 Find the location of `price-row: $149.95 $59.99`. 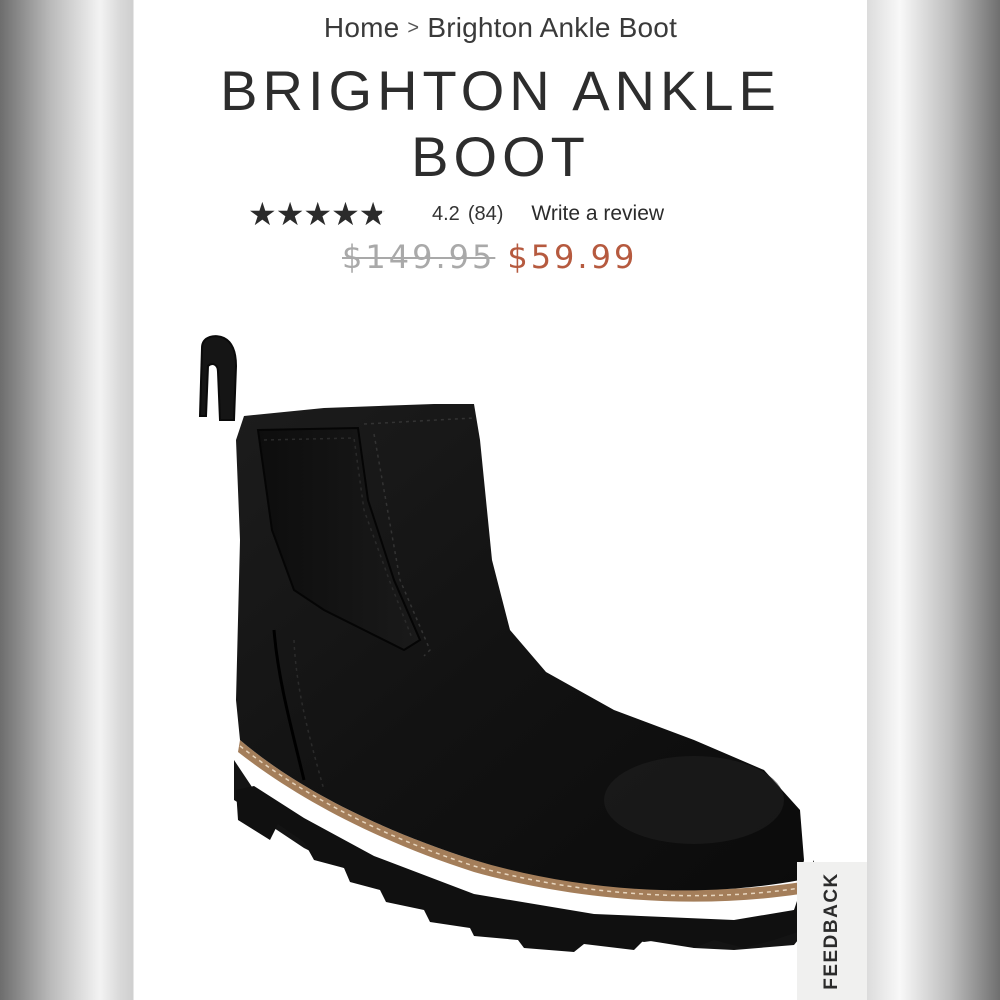

price-row: $149.95 $59.99 is located at coordinates (489, 257).